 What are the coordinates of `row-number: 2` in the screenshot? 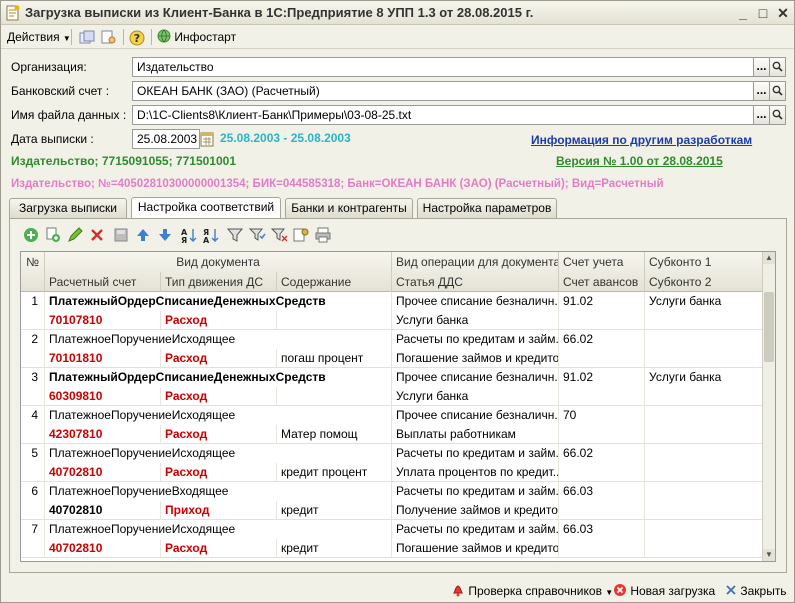 It's located at (33, 349).